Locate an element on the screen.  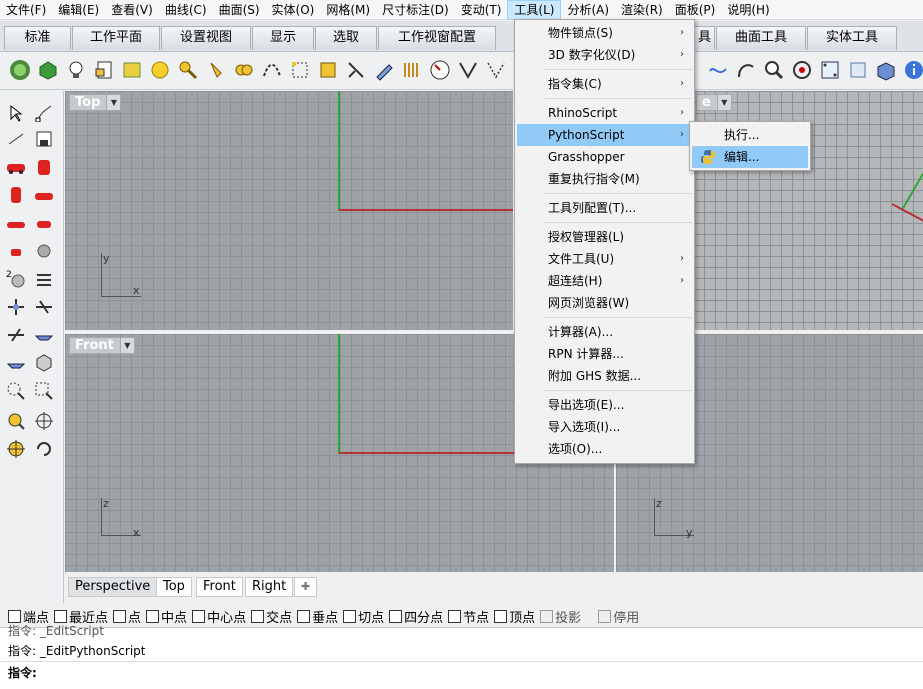
gauge-icon is located at coordinates (440, 70).